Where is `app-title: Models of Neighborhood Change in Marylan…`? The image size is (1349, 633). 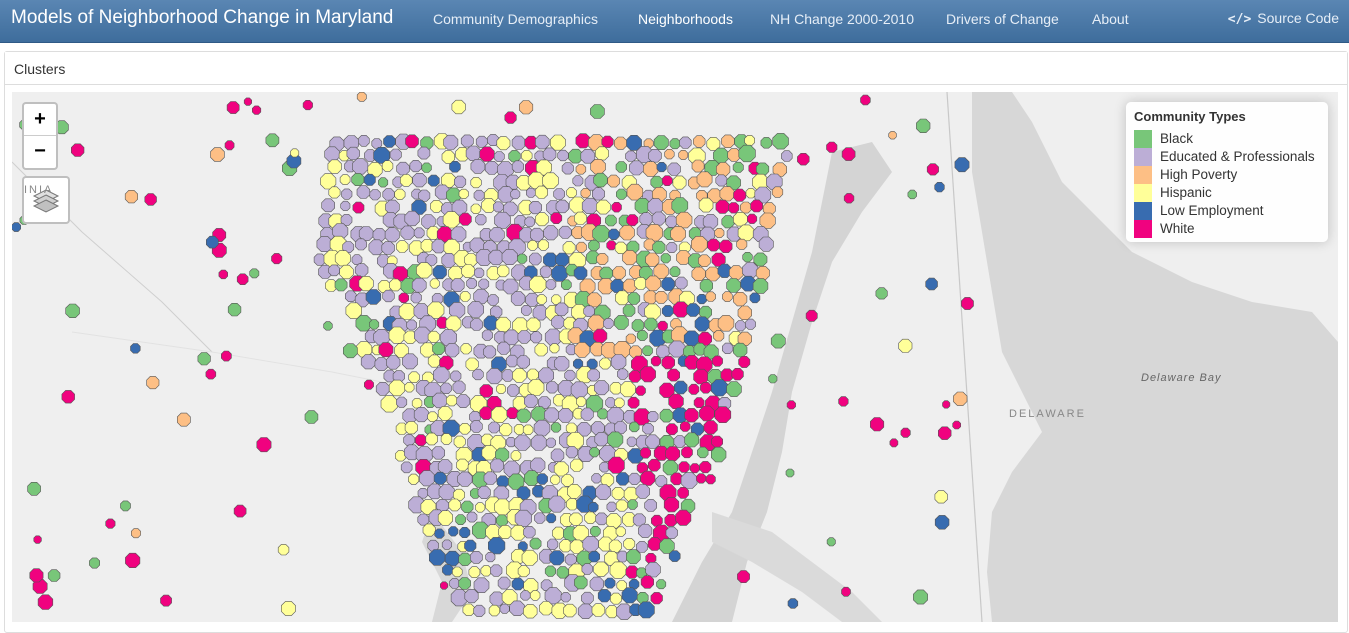
app-title: Models of Neighborhood Change in Marylan… is located at coordinates (202, 18).